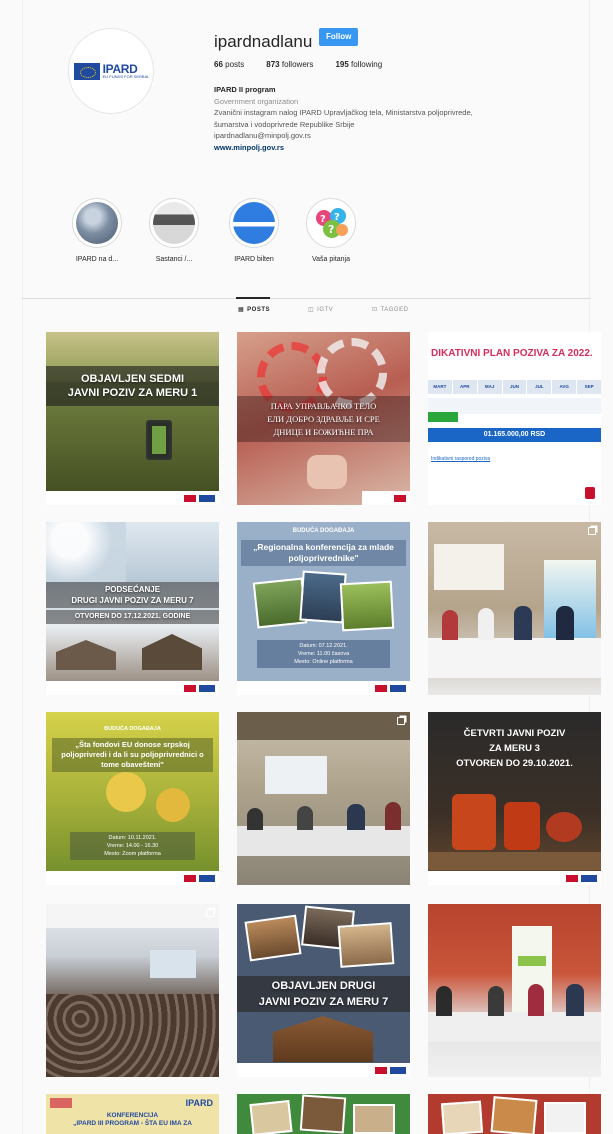 This screenshot has height=1134, width=613. What do you see at coordinates (132, 616) in the screenshot?
I see `post-subtitle: OTVOREN DO 17.12.2021. GODINE` at bounding box center [132, 616].